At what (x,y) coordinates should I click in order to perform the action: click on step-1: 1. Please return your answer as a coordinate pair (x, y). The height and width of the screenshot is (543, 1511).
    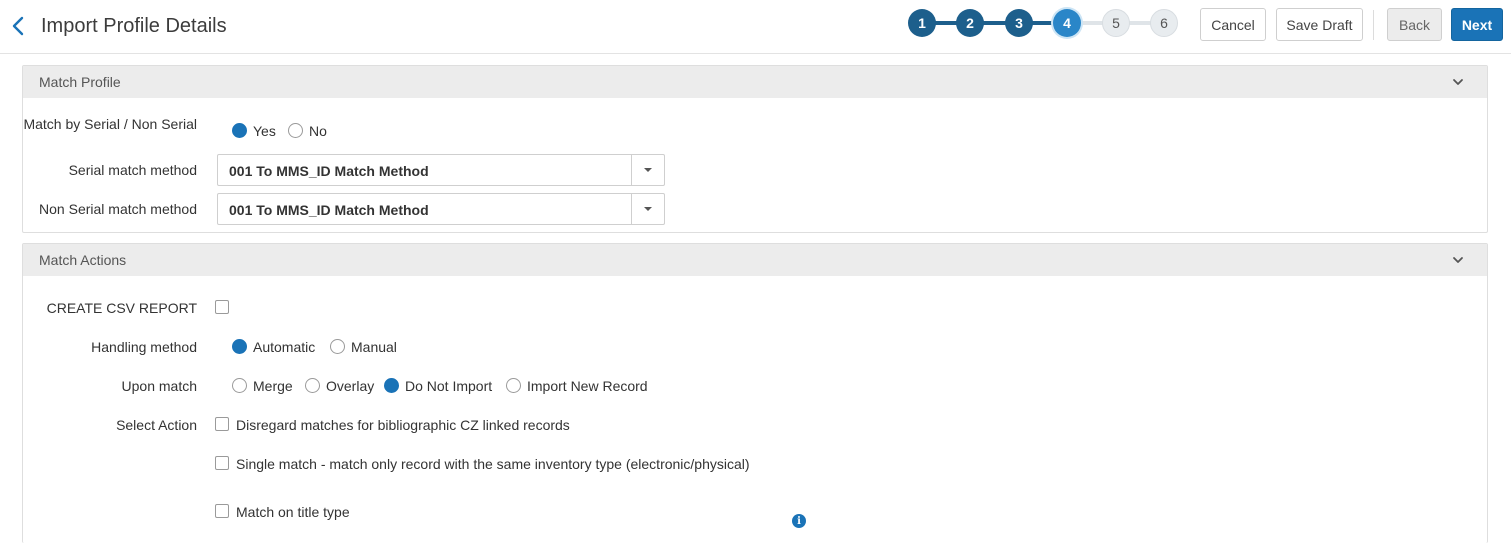
    Looking at the image, I should click on (922, 23).